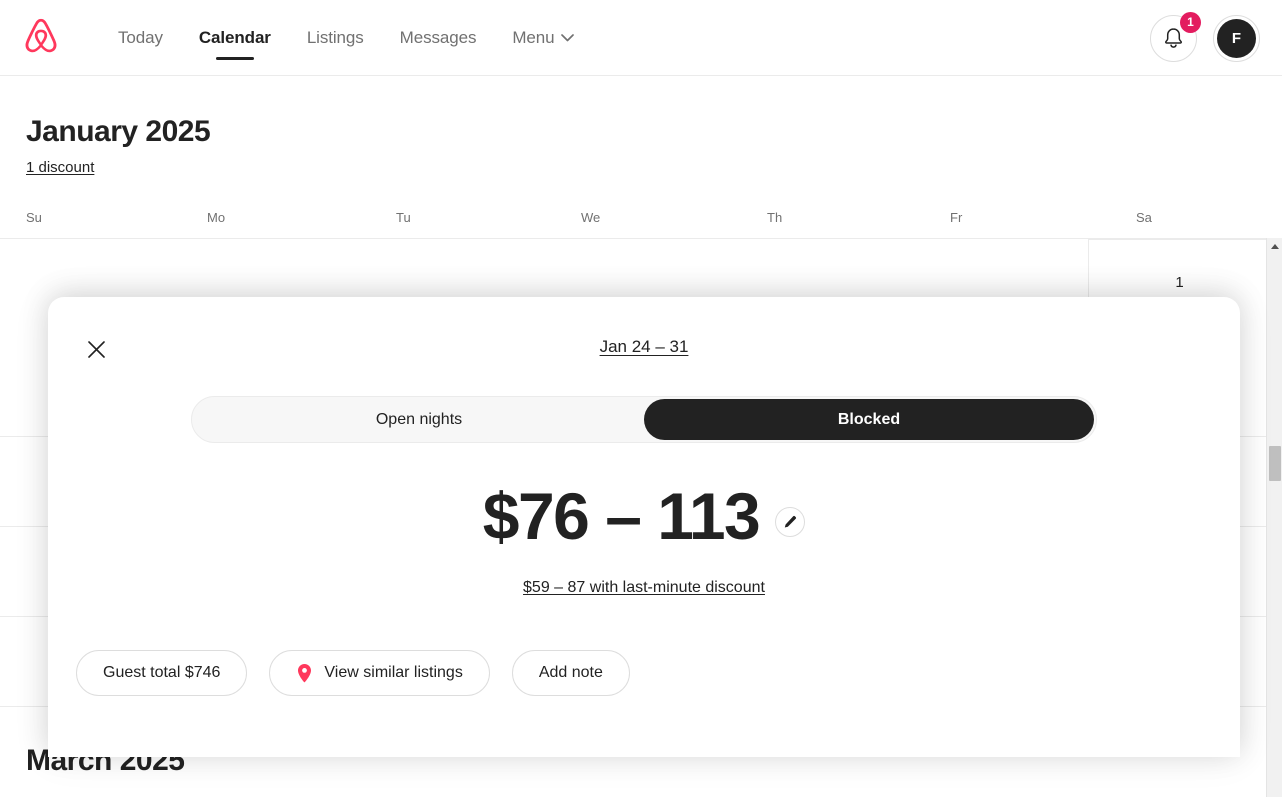 Image resolution: width=1282 pixels, height=797 pixels. What do you see at coordinates (533, 37) in the screenshot?
I see `nav-item-menu-label: Menu` at bounding box center [533, 37].